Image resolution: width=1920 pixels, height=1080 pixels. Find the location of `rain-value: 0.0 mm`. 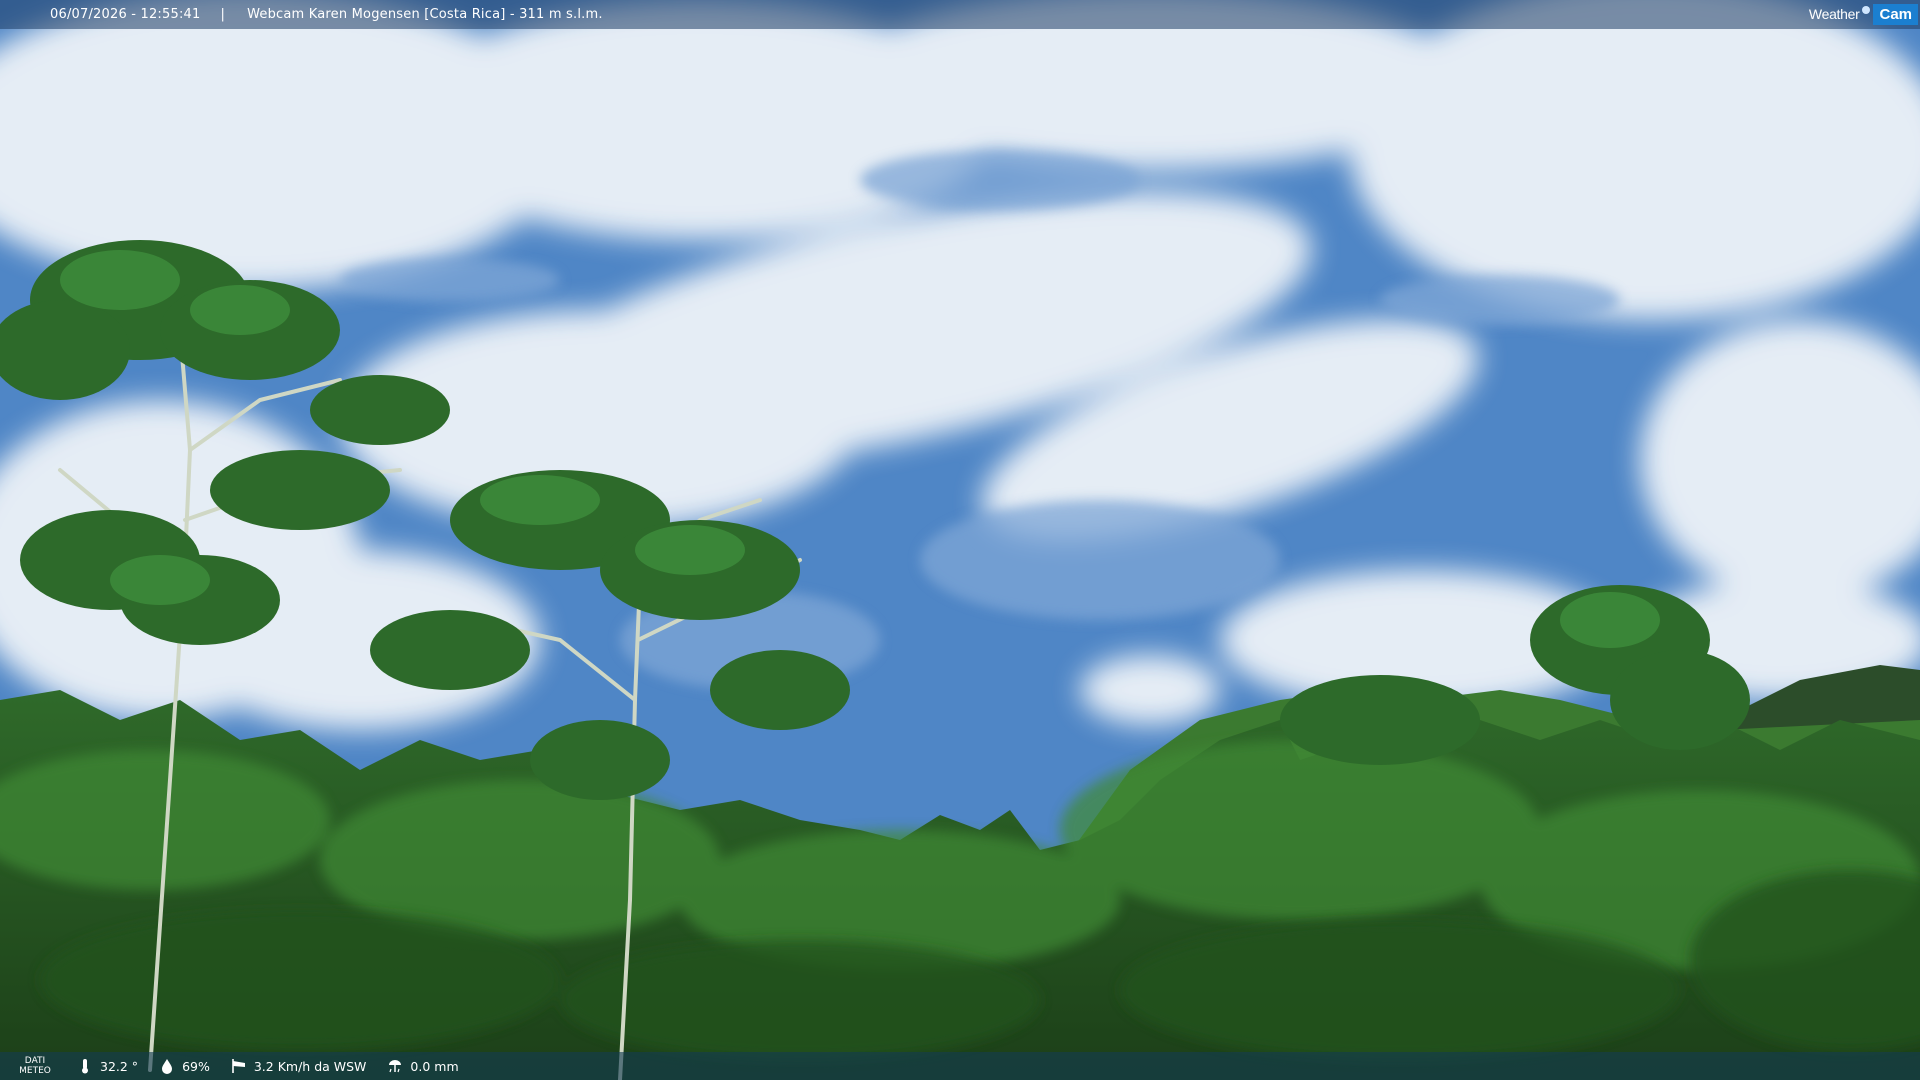

rain-value: 0.0 mm is located at coordinates (434, 1066).